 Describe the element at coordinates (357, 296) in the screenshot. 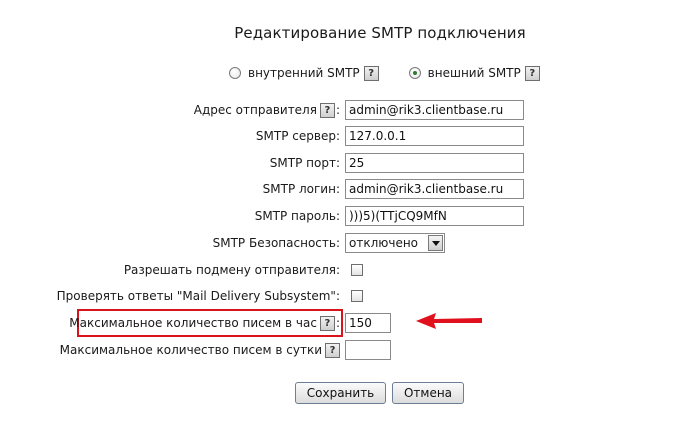

I see `check-mail-delivery-checkbox` at that location.